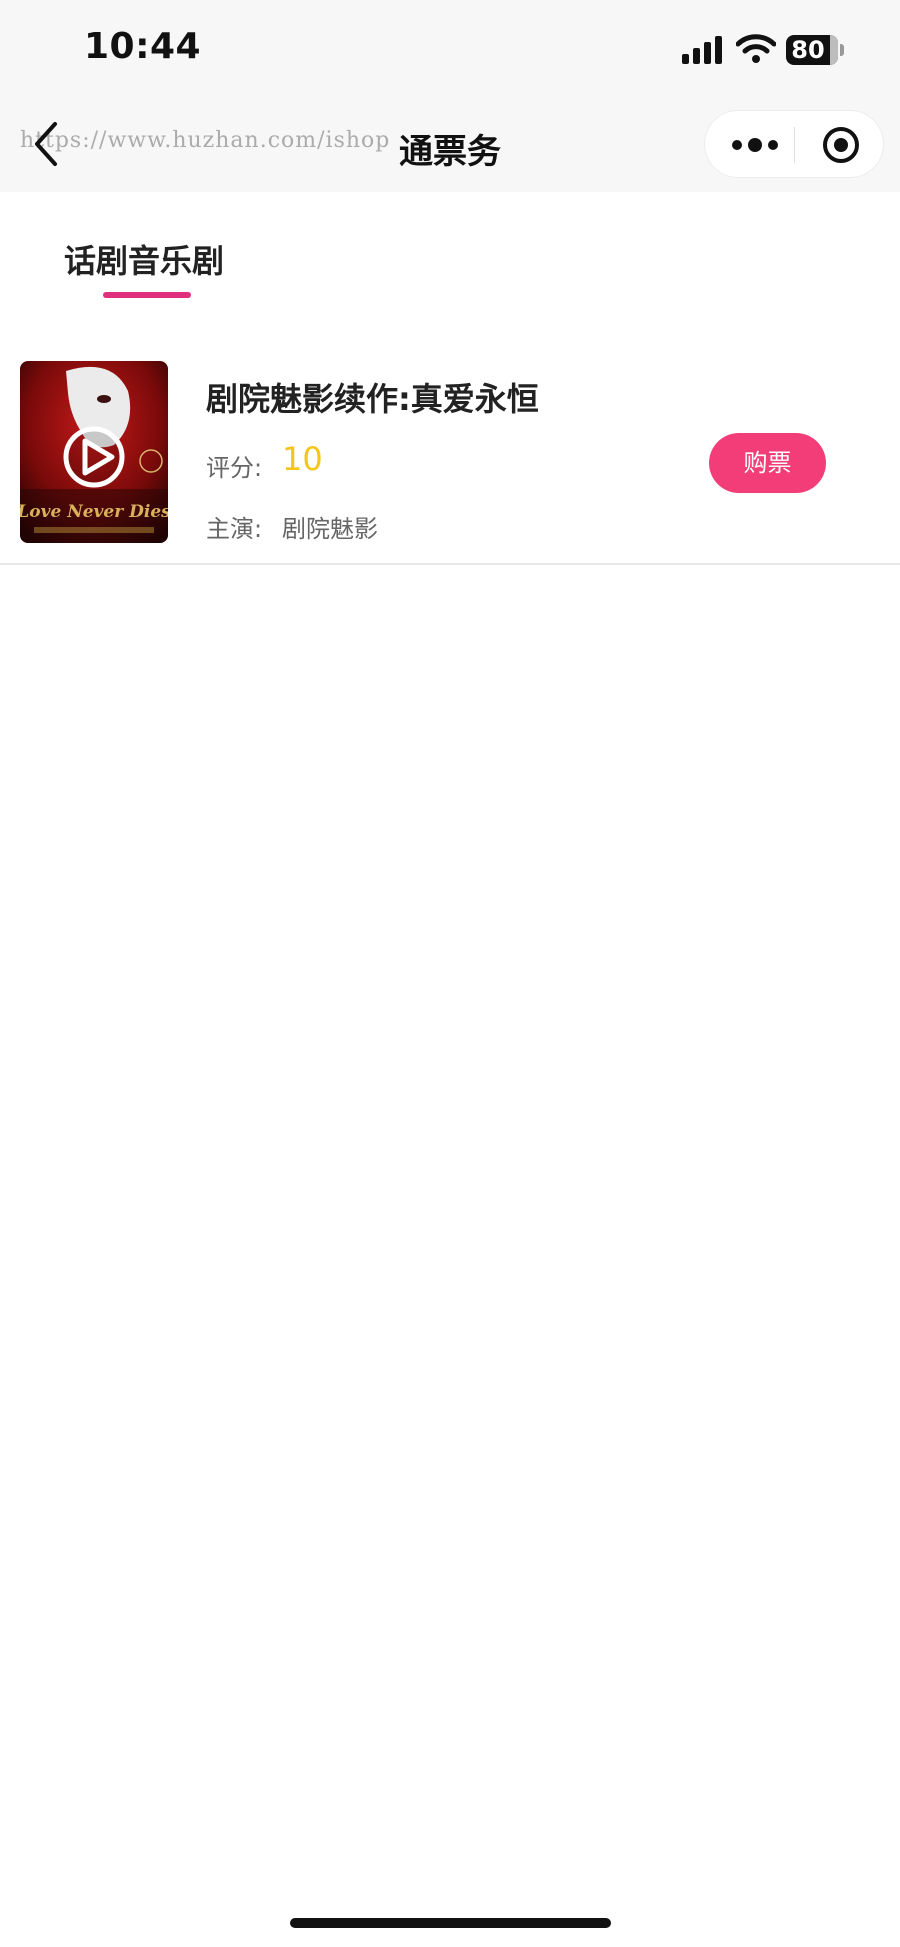 The image size is (900, 1947). I want to click on mini-program-capsule, so click(794, 144).